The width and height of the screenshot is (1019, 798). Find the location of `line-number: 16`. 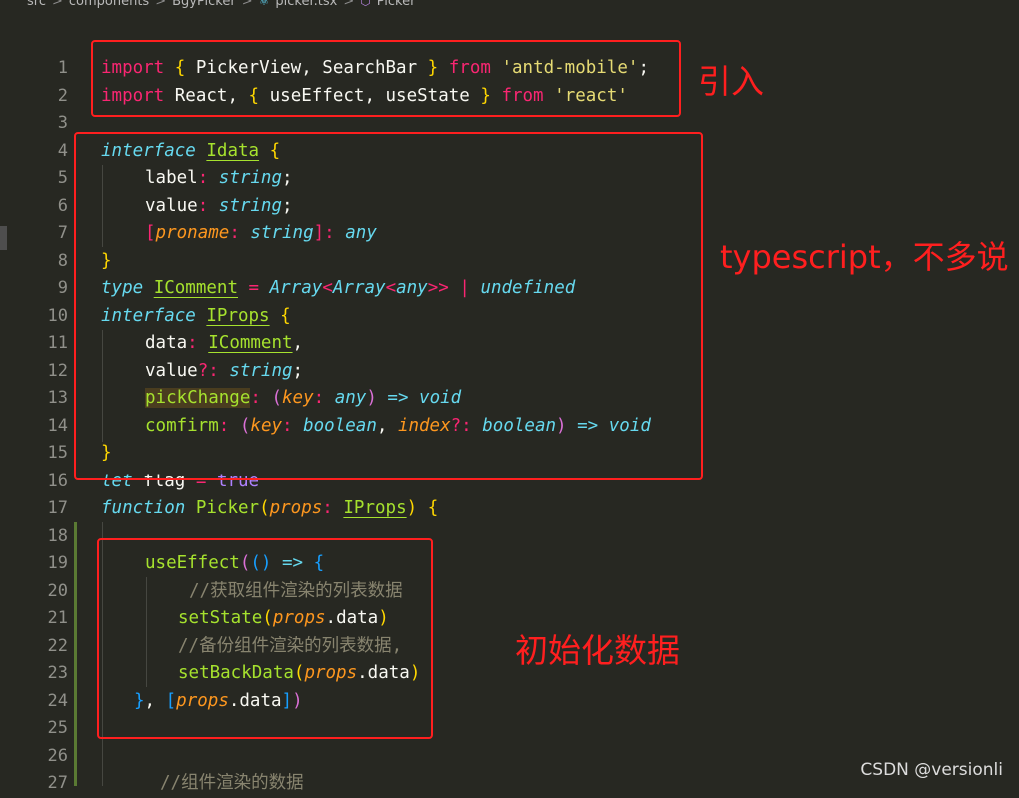

line-number: 16 is located at coordinates (57, 480).